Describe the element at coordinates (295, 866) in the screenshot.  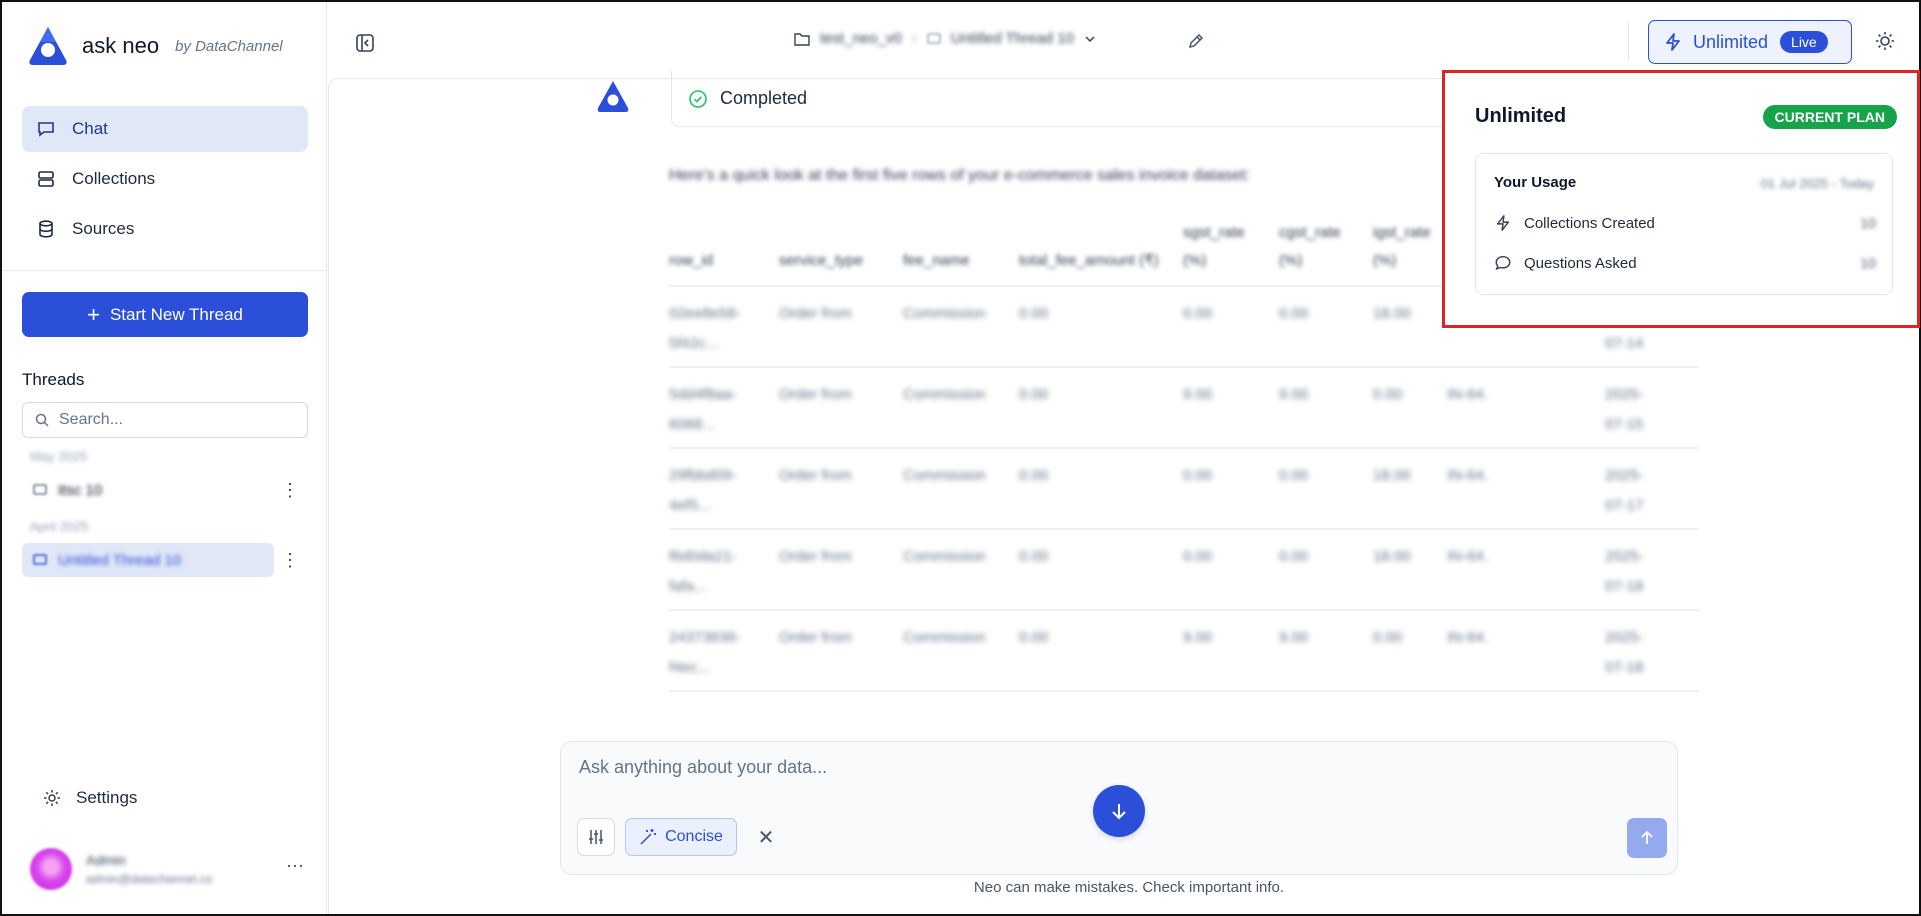
I see `more-horizontal-icon: ⋯` at that location.